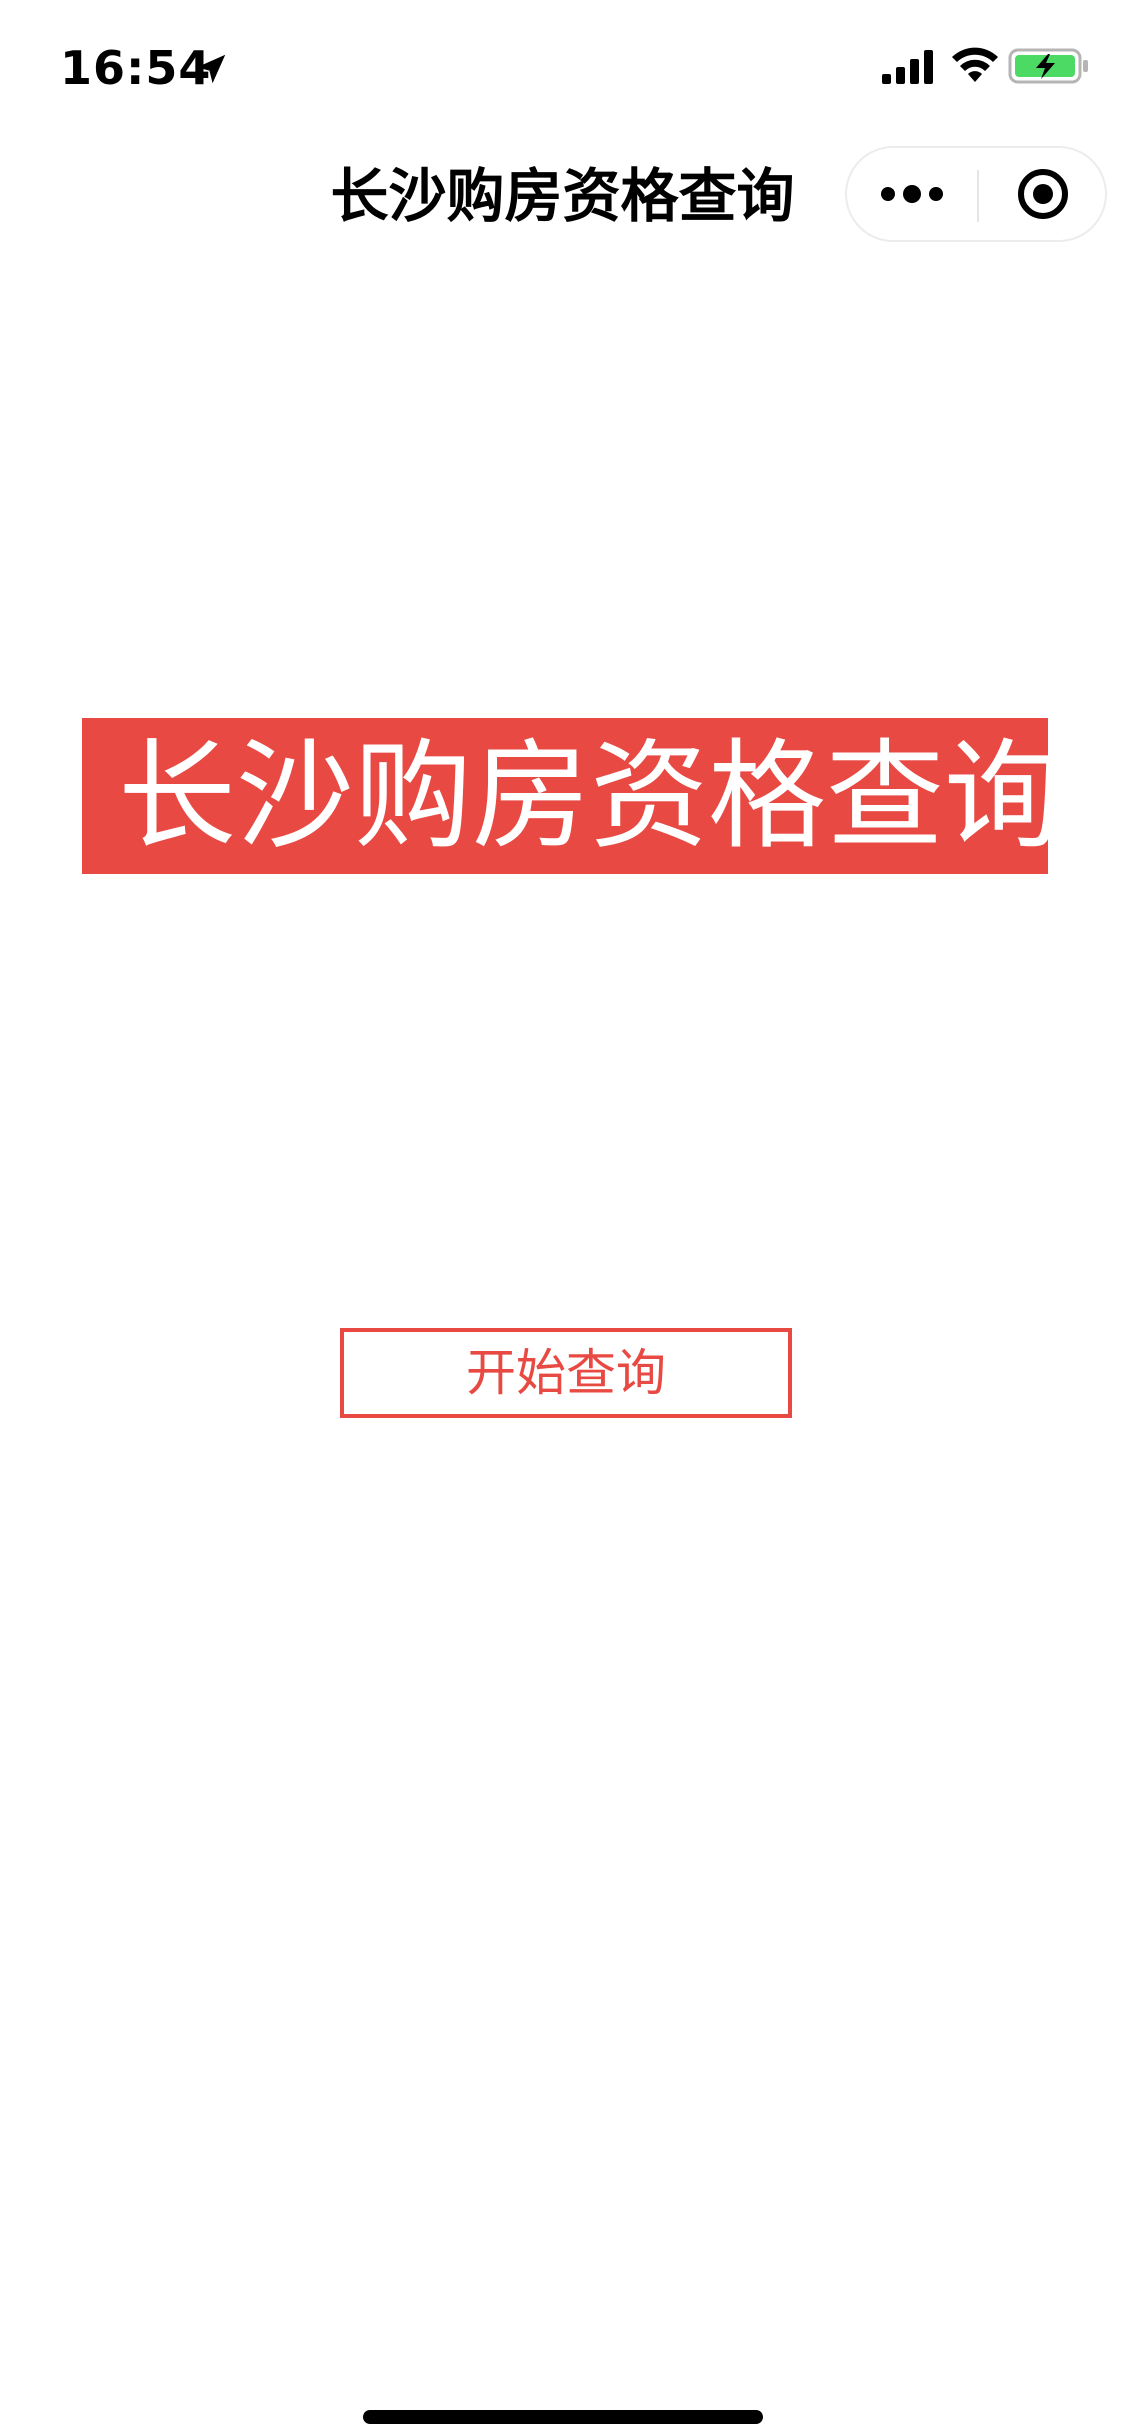 Image resolution: width=1125 pixels, height=2436 pixels. What do you see at coordinates (562, 66) in the screenshot?
I see `status-bar: 16:54` at bounding box center [562, 66].